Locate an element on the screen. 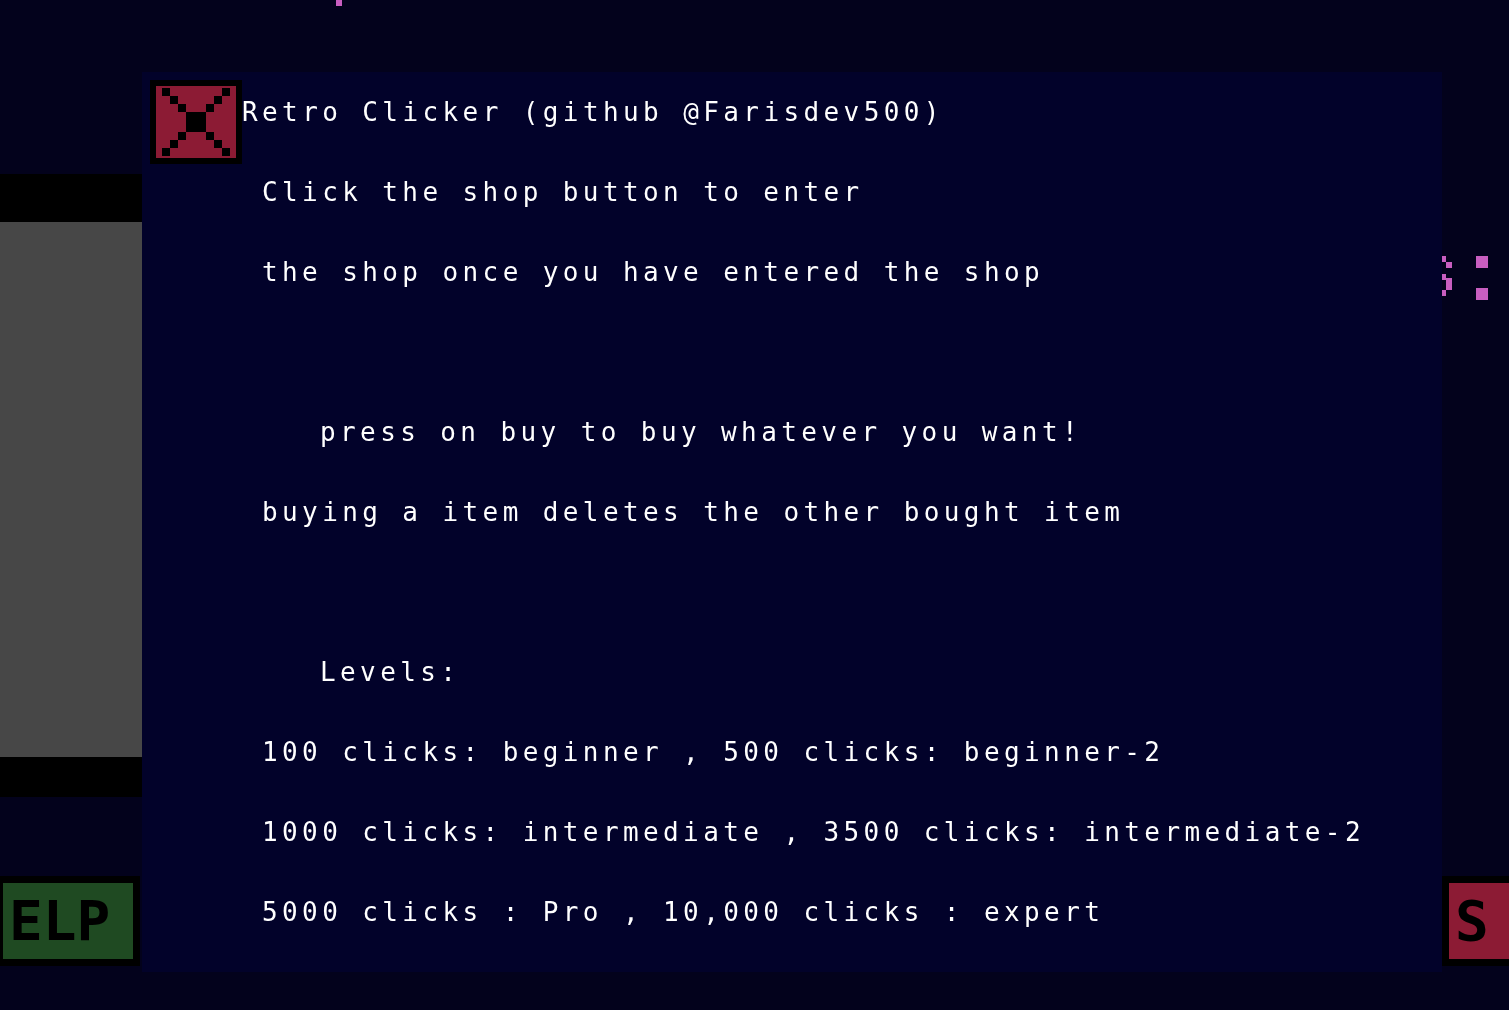 The height and width of the screenshot is (1010, 1509). pixel-mark-icon is located at coordinates (339, 3).